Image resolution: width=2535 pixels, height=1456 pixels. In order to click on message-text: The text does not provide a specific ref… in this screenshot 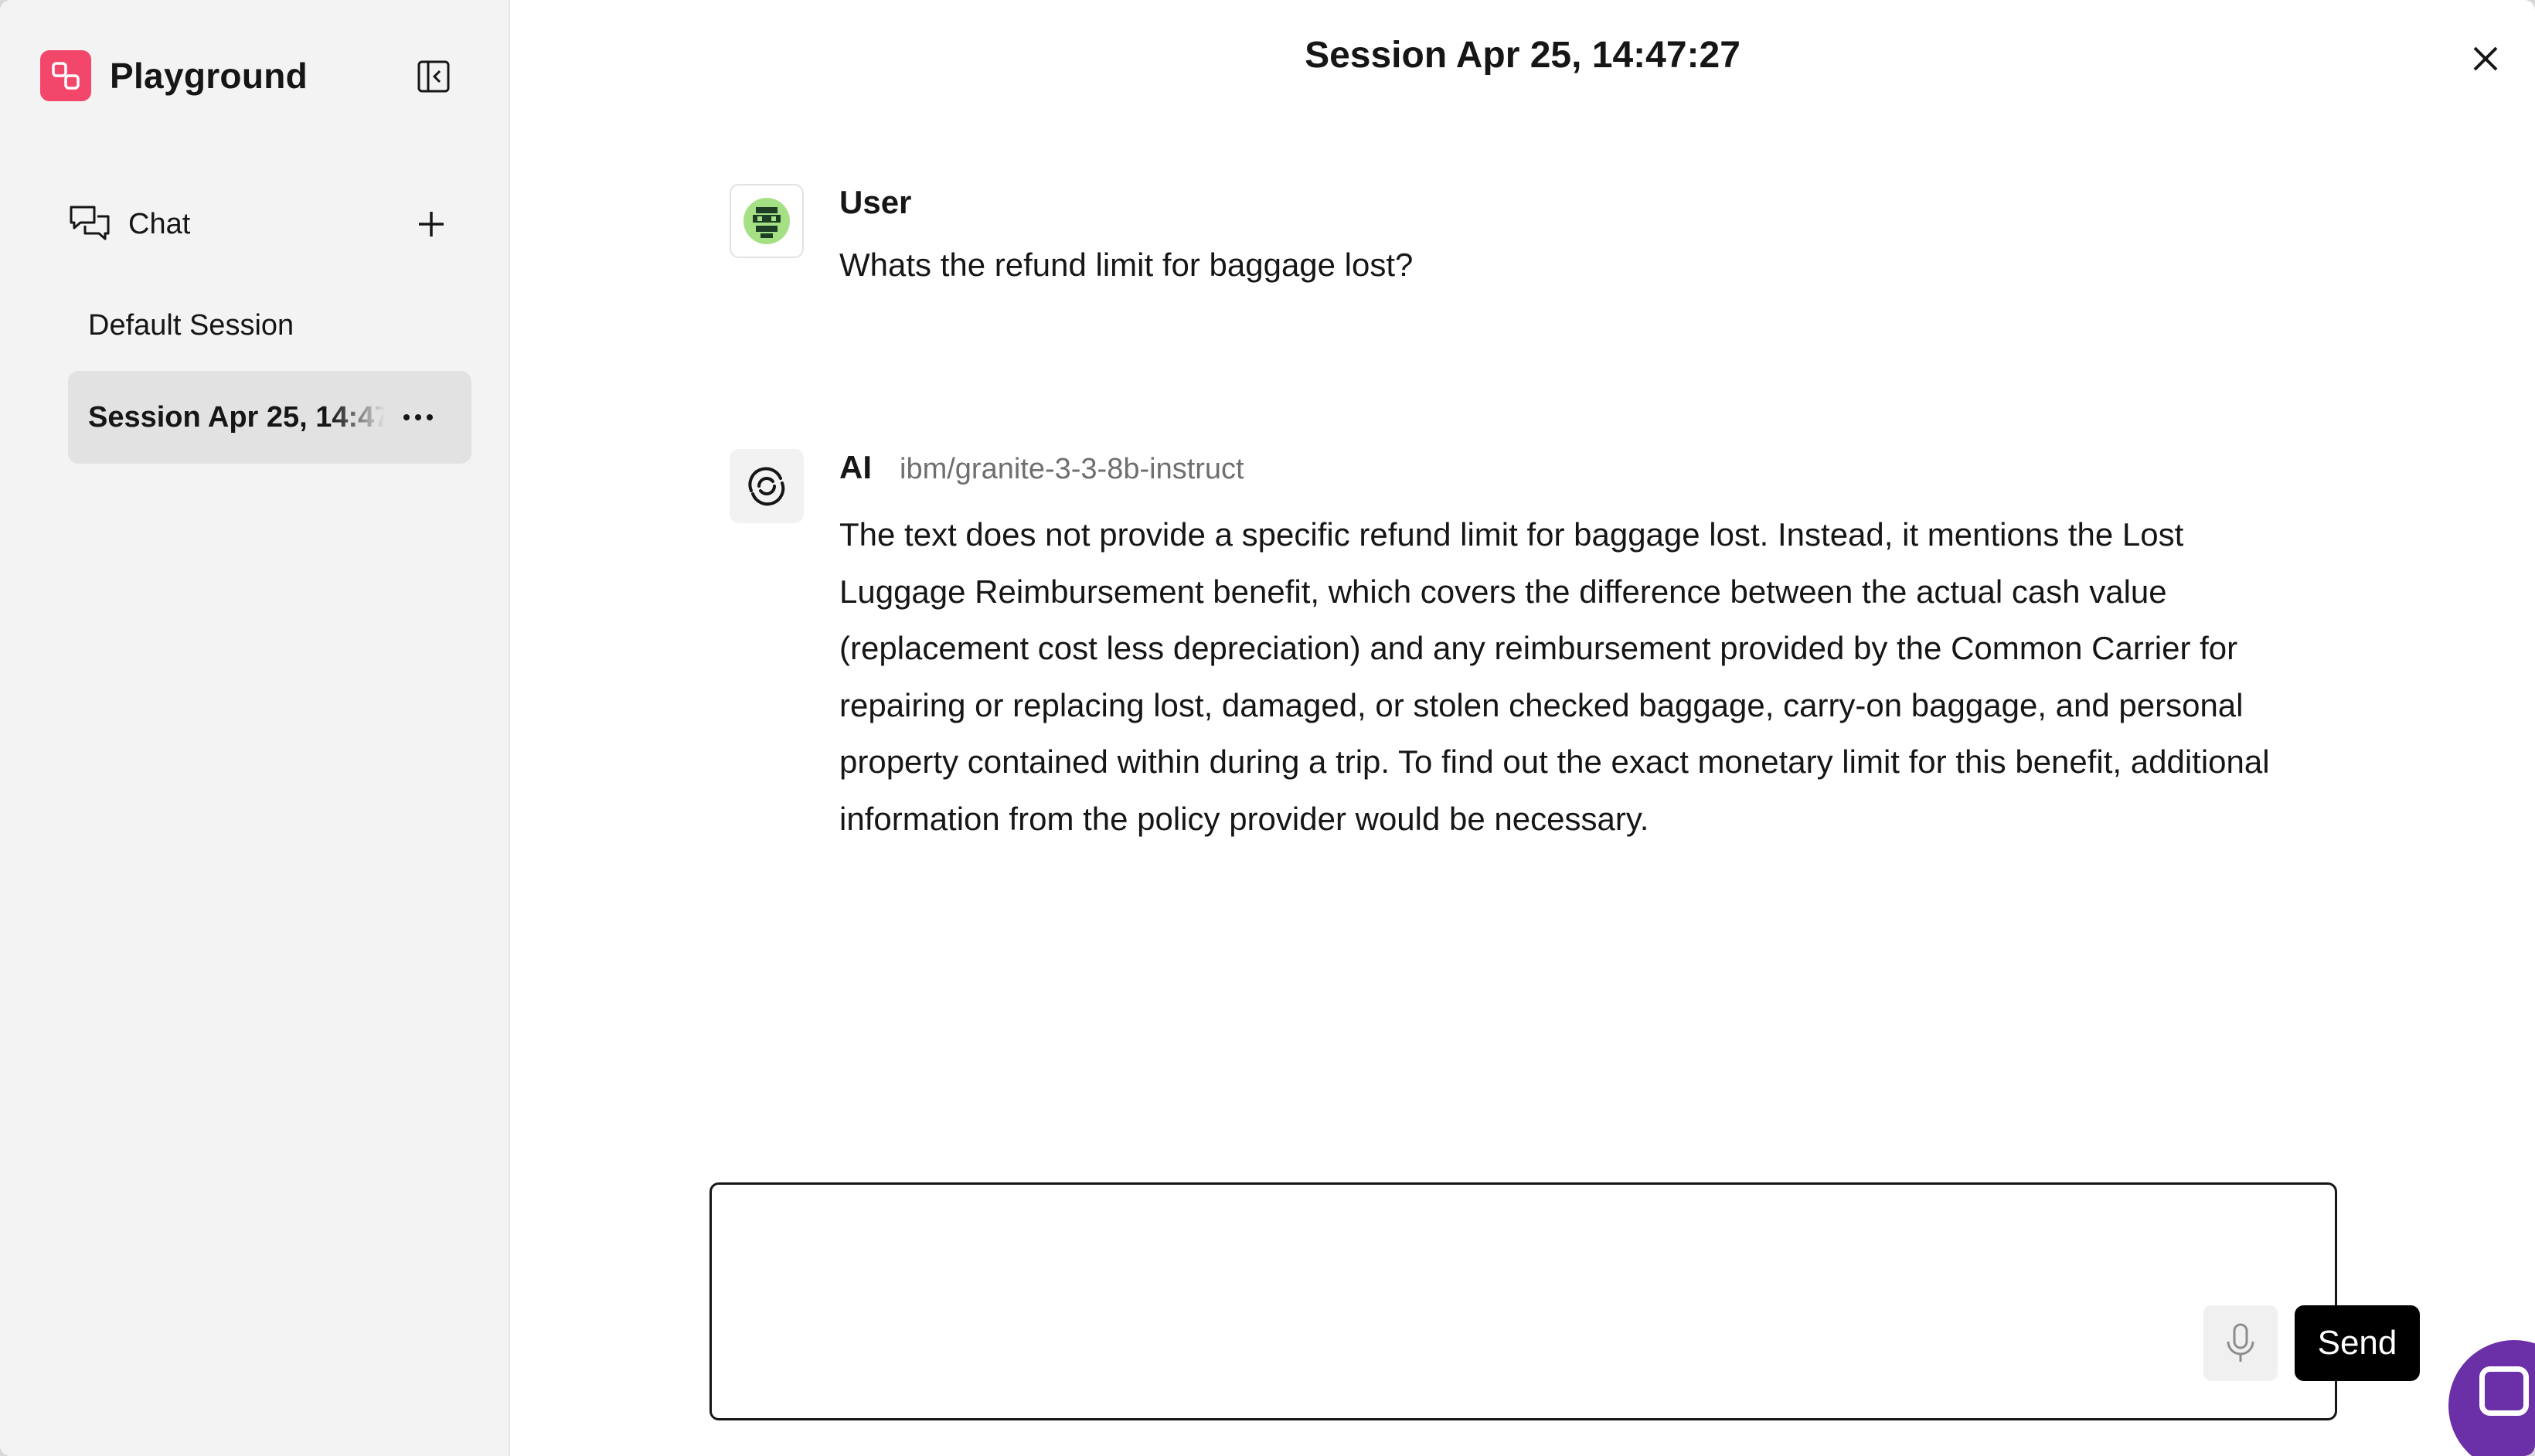, I will do `click(1554, 677)`.